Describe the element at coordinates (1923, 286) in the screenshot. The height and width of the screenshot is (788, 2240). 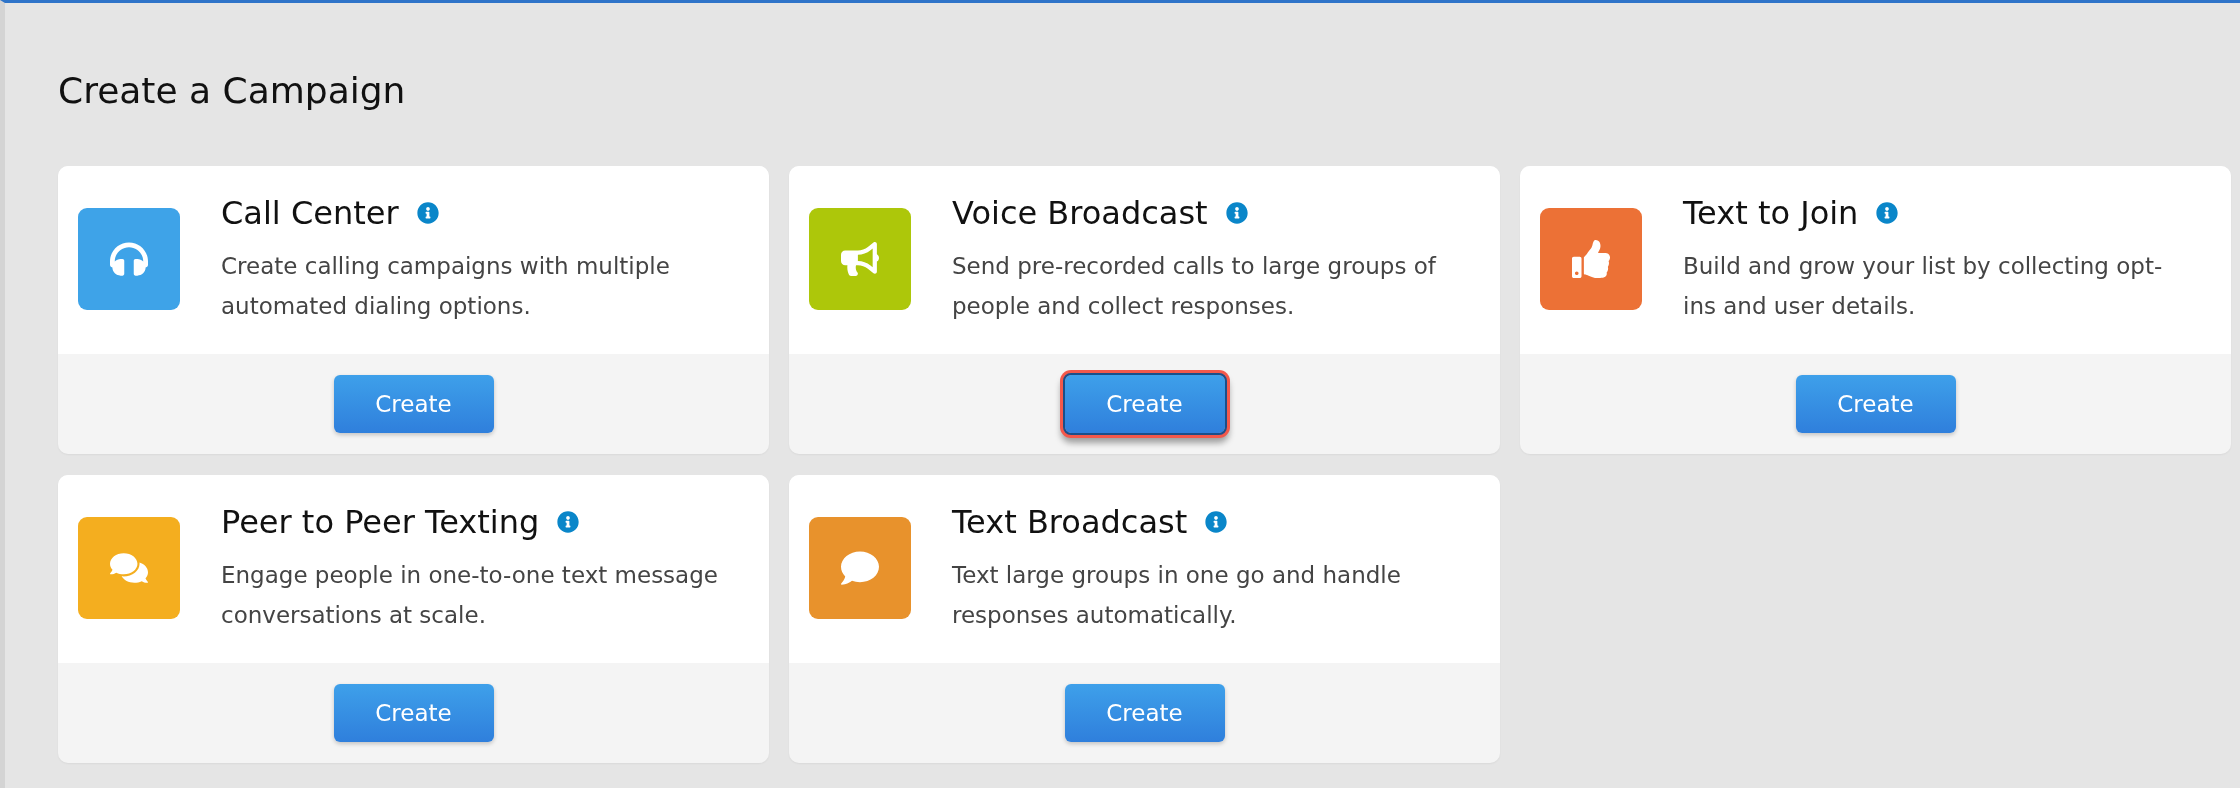
I see `card-description: Build and grow your list by collecting opt-ins and user details.` at that location.